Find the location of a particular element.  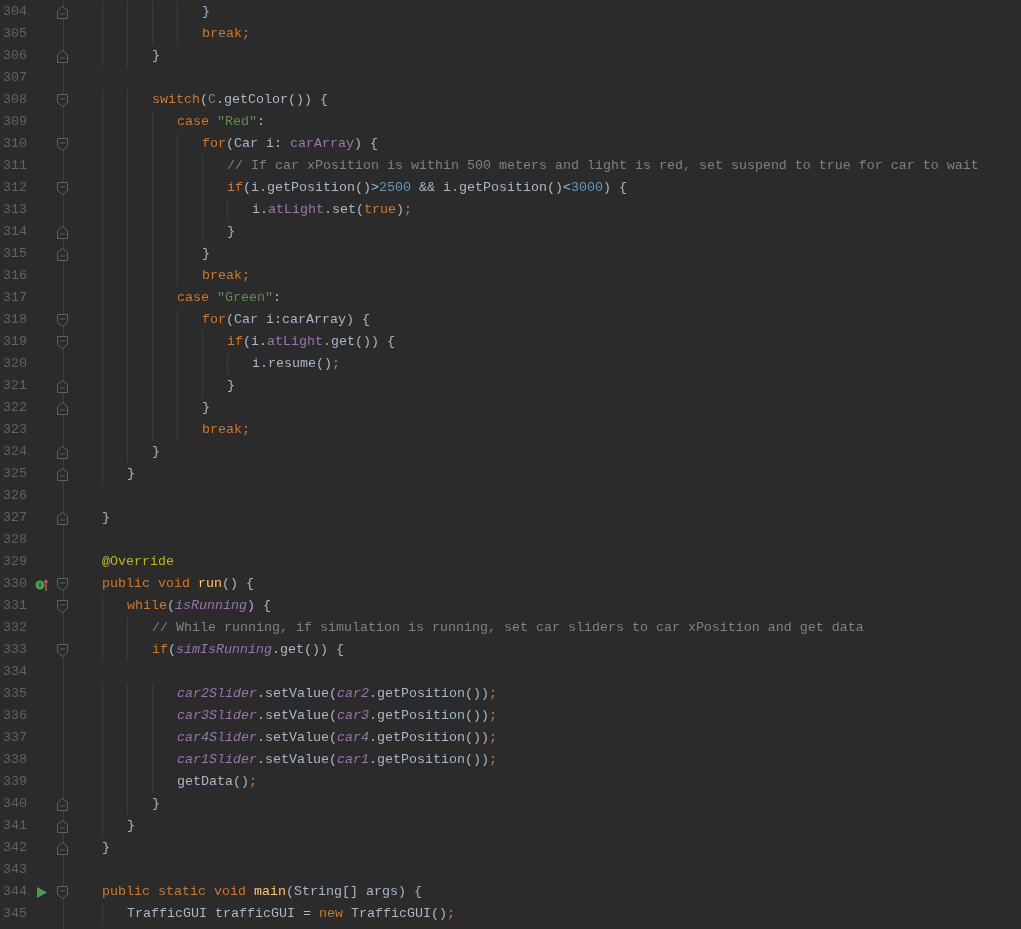

line-number: 319 is located at coordinates (14, 342).